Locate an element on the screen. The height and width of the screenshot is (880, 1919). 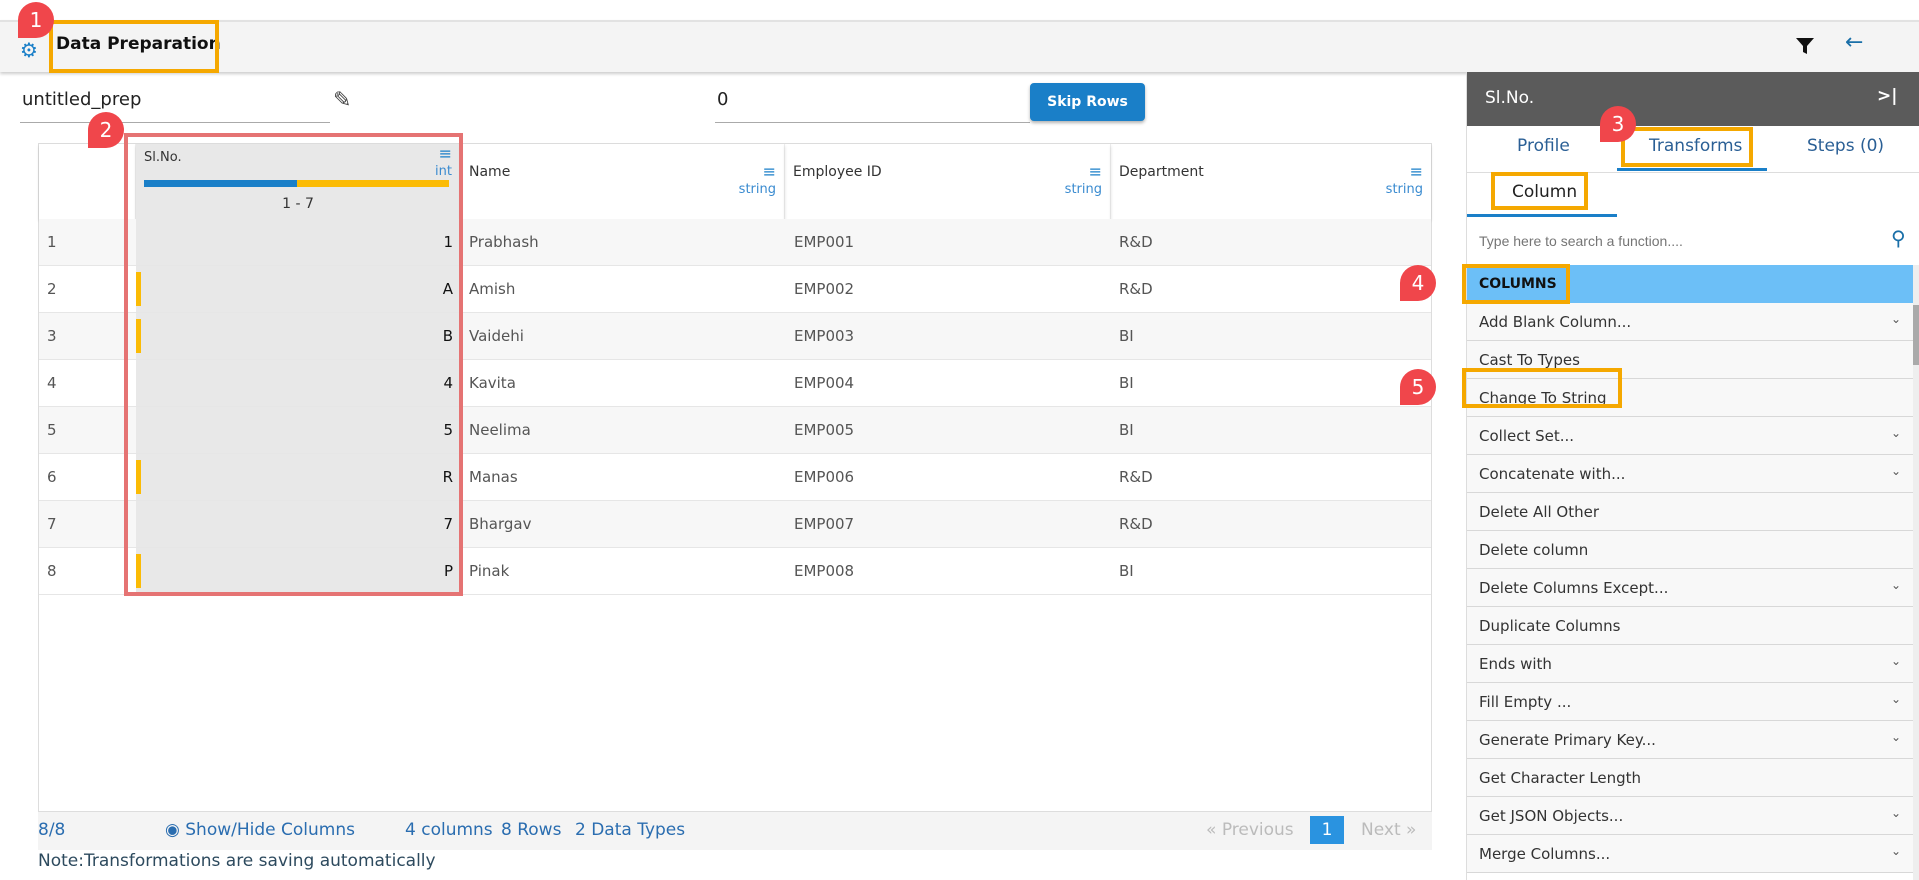
function-item: Generate Primary Key... ⌄ is located at coordinates (1690, 740).